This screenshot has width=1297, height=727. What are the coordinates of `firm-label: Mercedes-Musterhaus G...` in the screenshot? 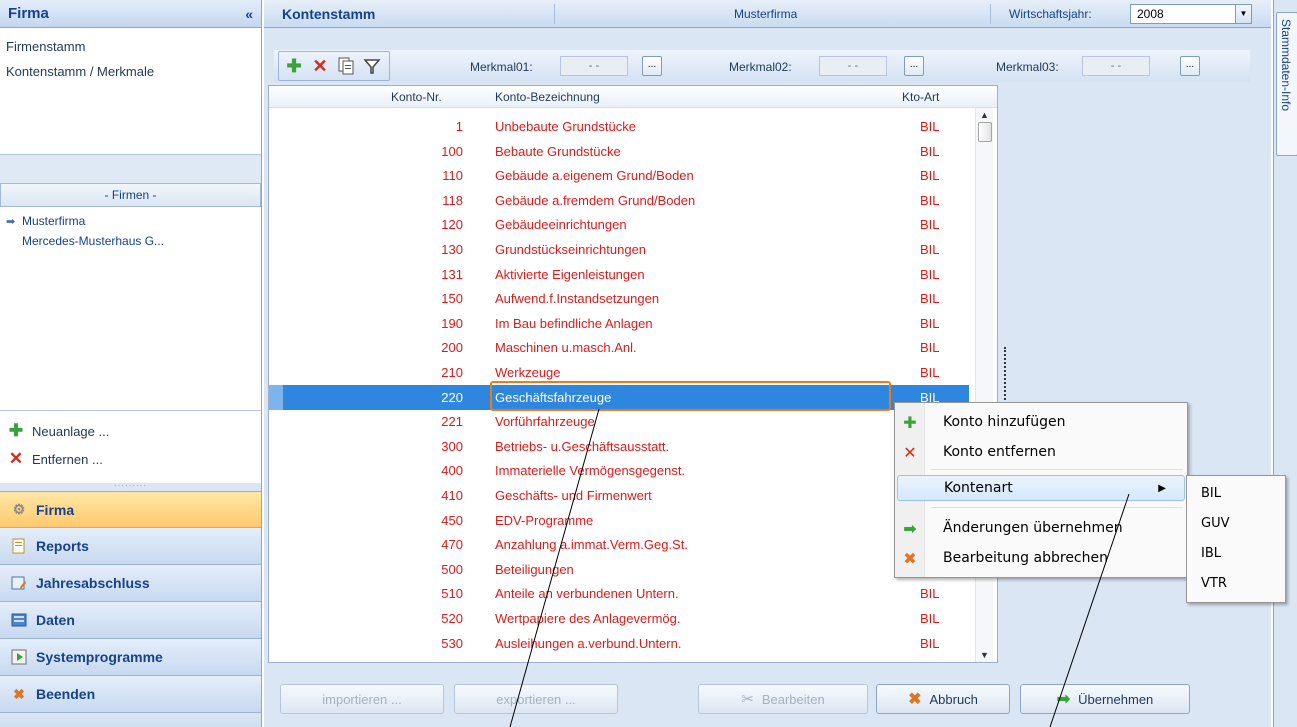 It's located at (93, 241).